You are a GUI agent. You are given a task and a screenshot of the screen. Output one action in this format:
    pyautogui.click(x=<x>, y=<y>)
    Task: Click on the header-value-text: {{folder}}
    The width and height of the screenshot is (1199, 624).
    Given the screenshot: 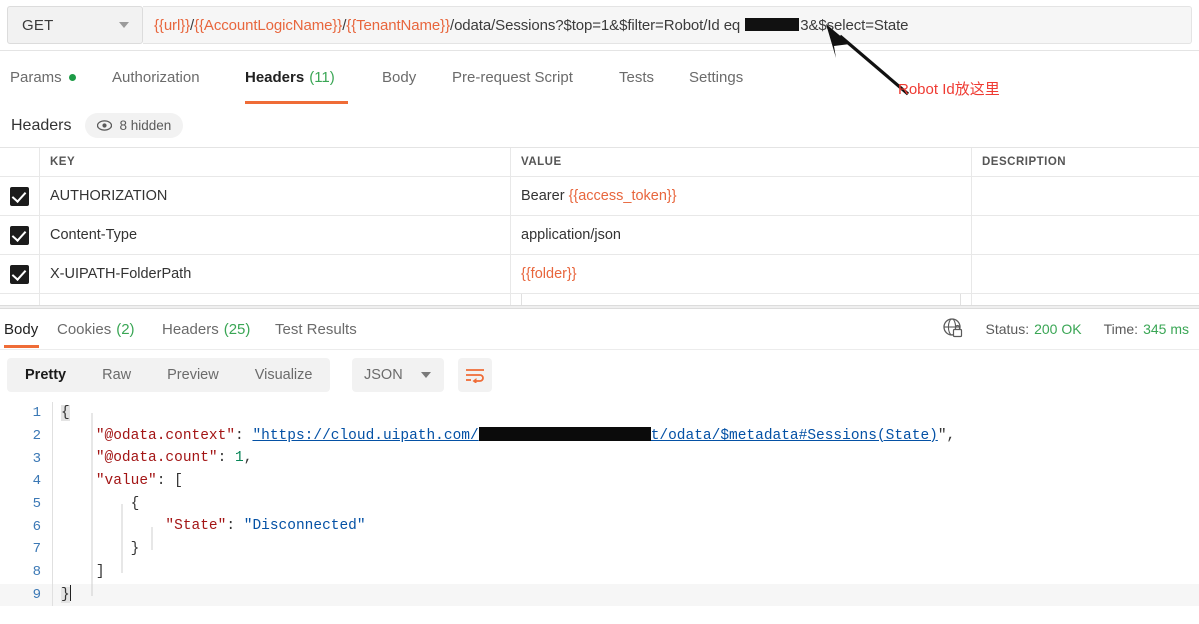 What is the action you would take?
    pyautogui.click(x=549, y=274)
    